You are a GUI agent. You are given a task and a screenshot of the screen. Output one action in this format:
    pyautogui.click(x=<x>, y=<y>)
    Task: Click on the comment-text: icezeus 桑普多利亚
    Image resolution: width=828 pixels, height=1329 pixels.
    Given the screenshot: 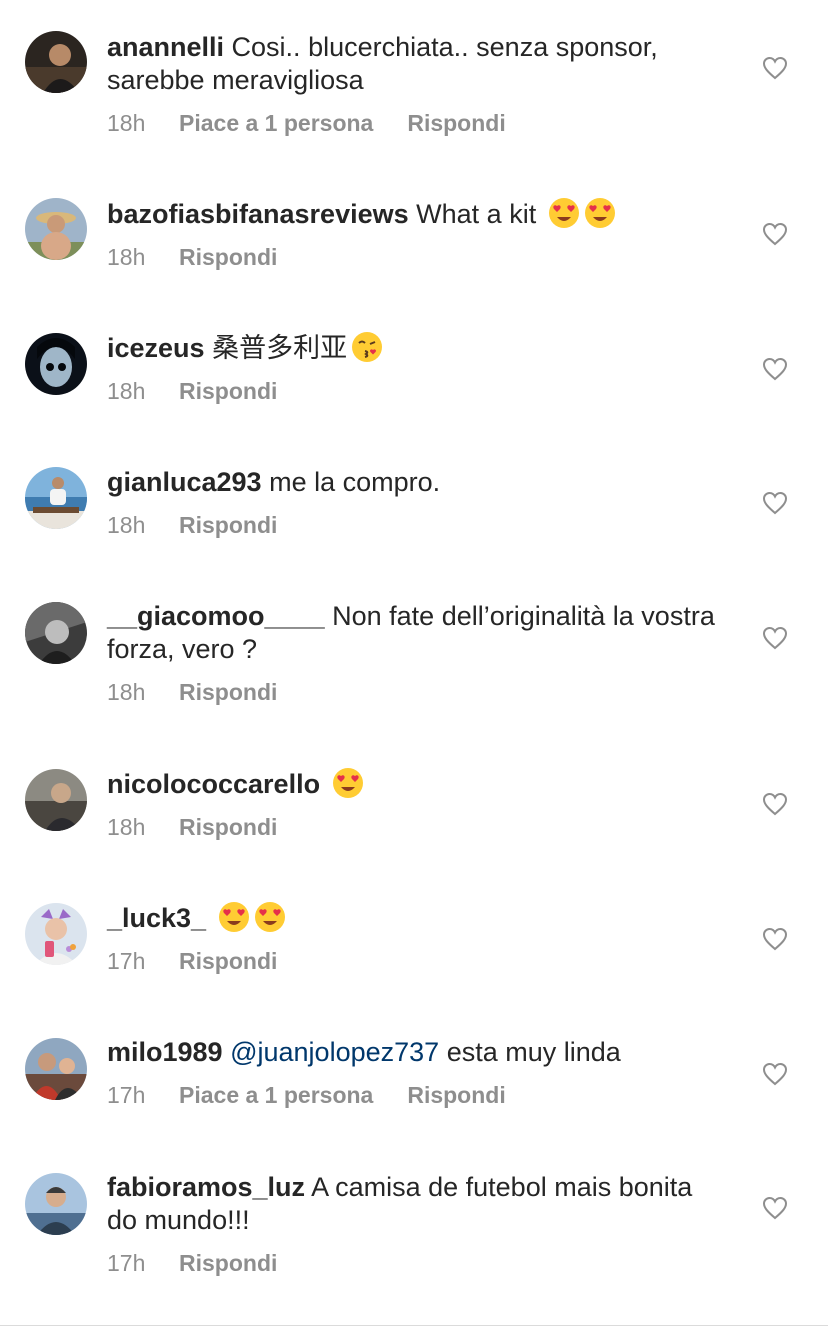 What is the action you would take?
    pyautogui.click(x=417, y=348)
    